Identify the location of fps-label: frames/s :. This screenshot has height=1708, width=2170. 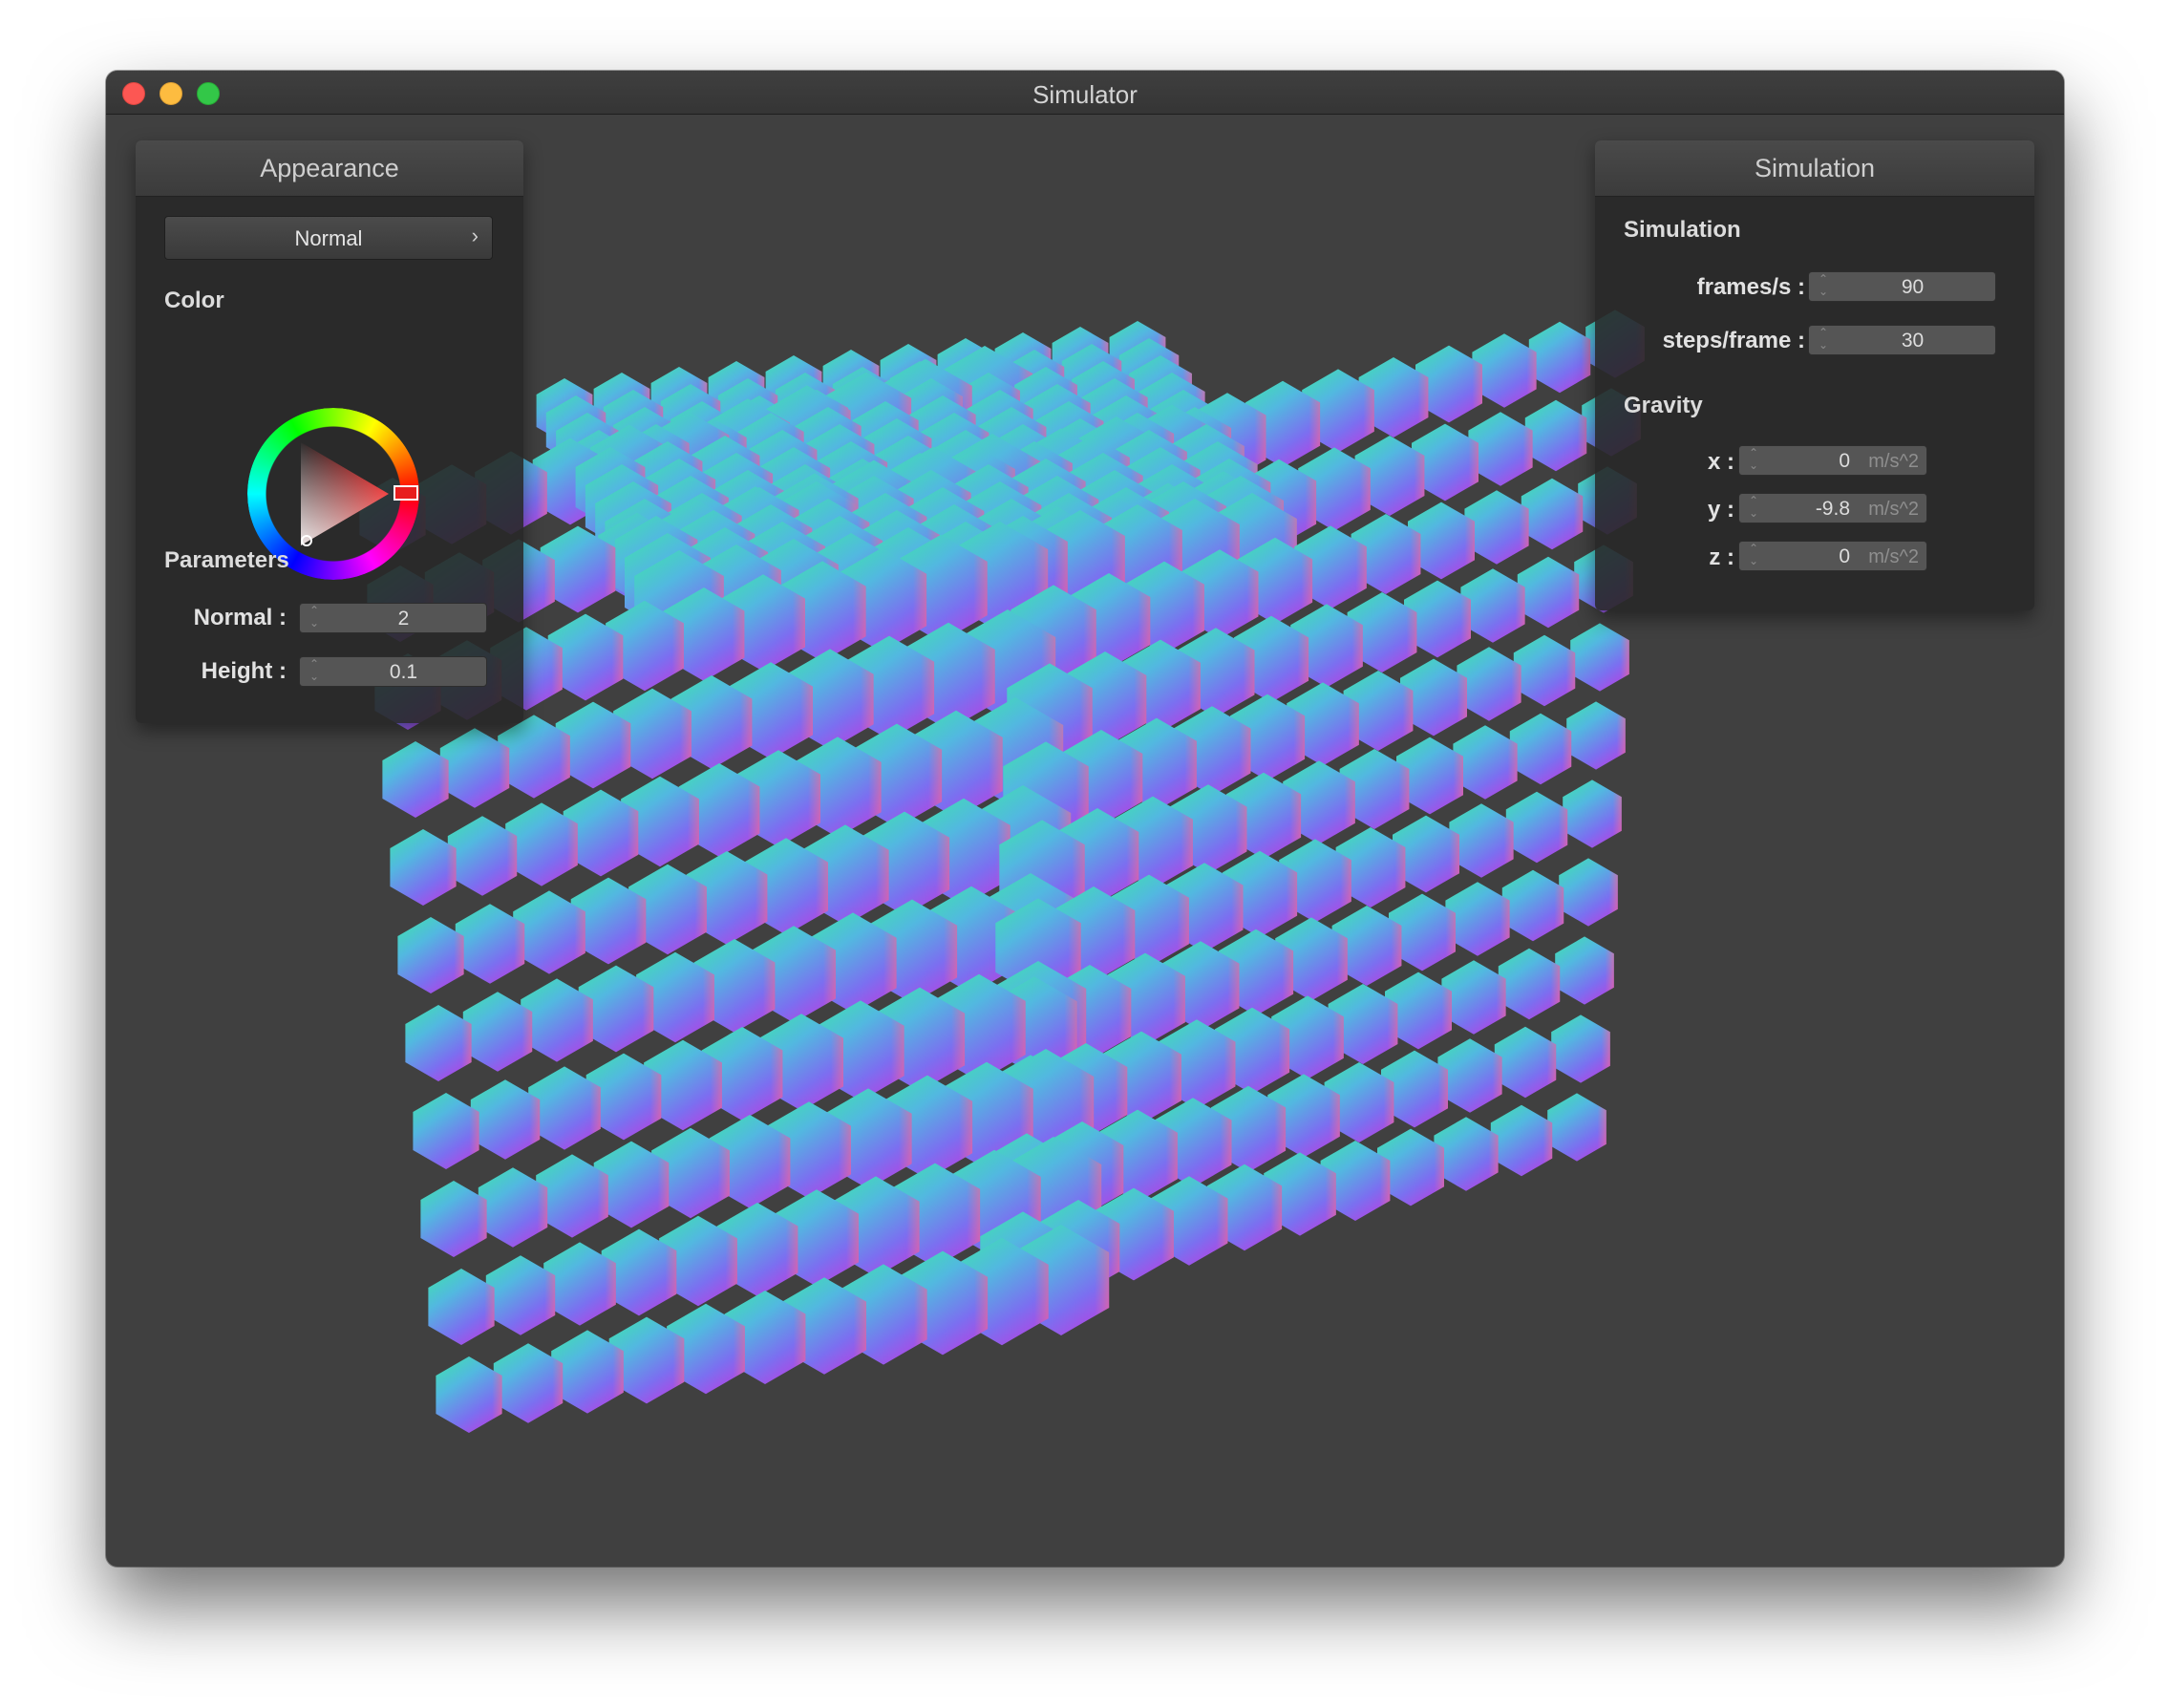
(1750, 287).